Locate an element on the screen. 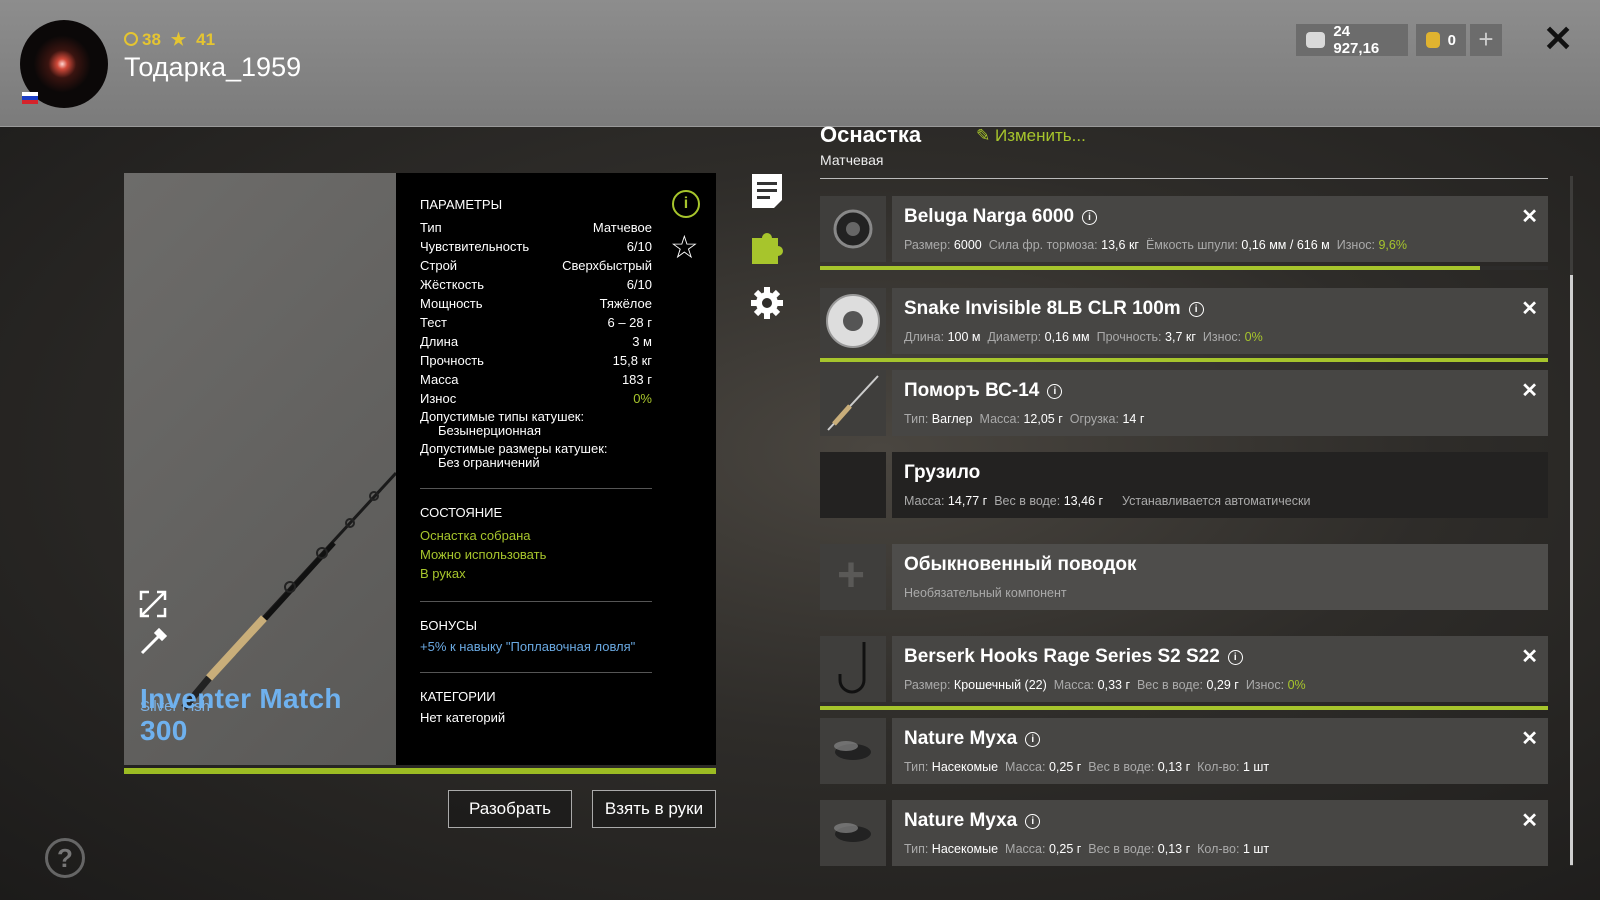 This screenshot has height=900, width=1600. tackle-item-name: Обыкновенный поводок is located at coordinates (1020, 565).